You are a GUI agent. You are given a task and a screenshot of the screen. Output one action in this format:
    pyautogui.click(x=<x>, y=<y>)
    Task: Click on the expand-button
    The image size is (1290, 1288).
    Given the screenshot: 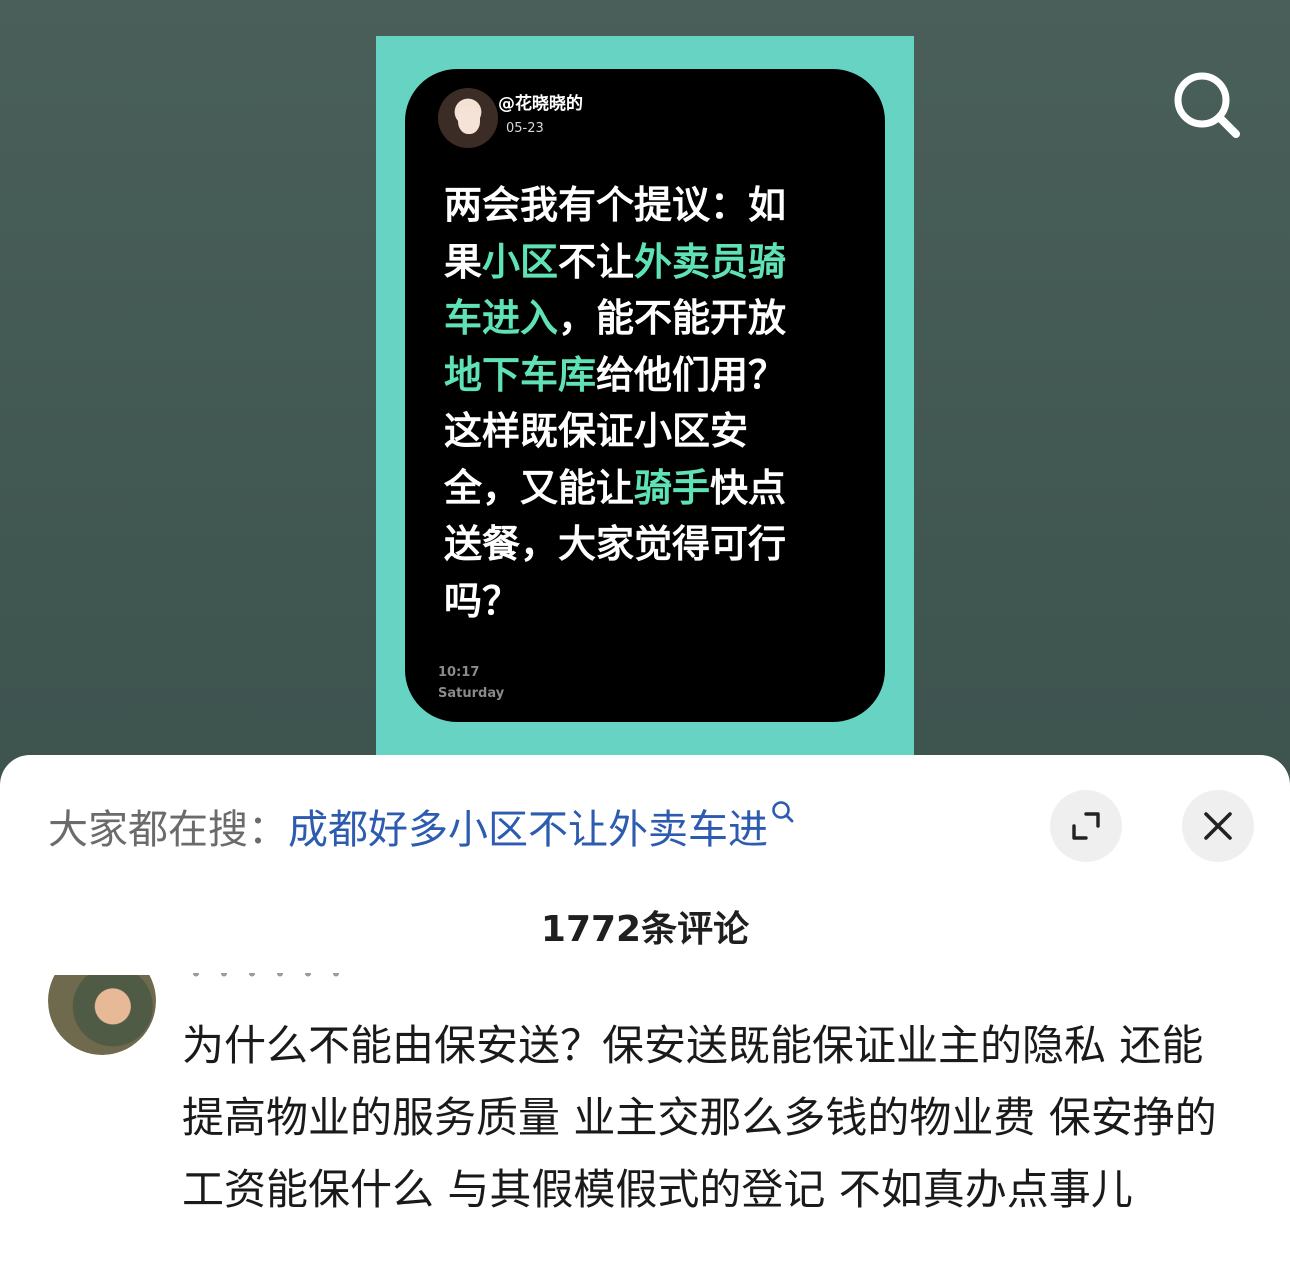 What is the action you would take?
    pyautogui.click(x=1086, y=826)
    